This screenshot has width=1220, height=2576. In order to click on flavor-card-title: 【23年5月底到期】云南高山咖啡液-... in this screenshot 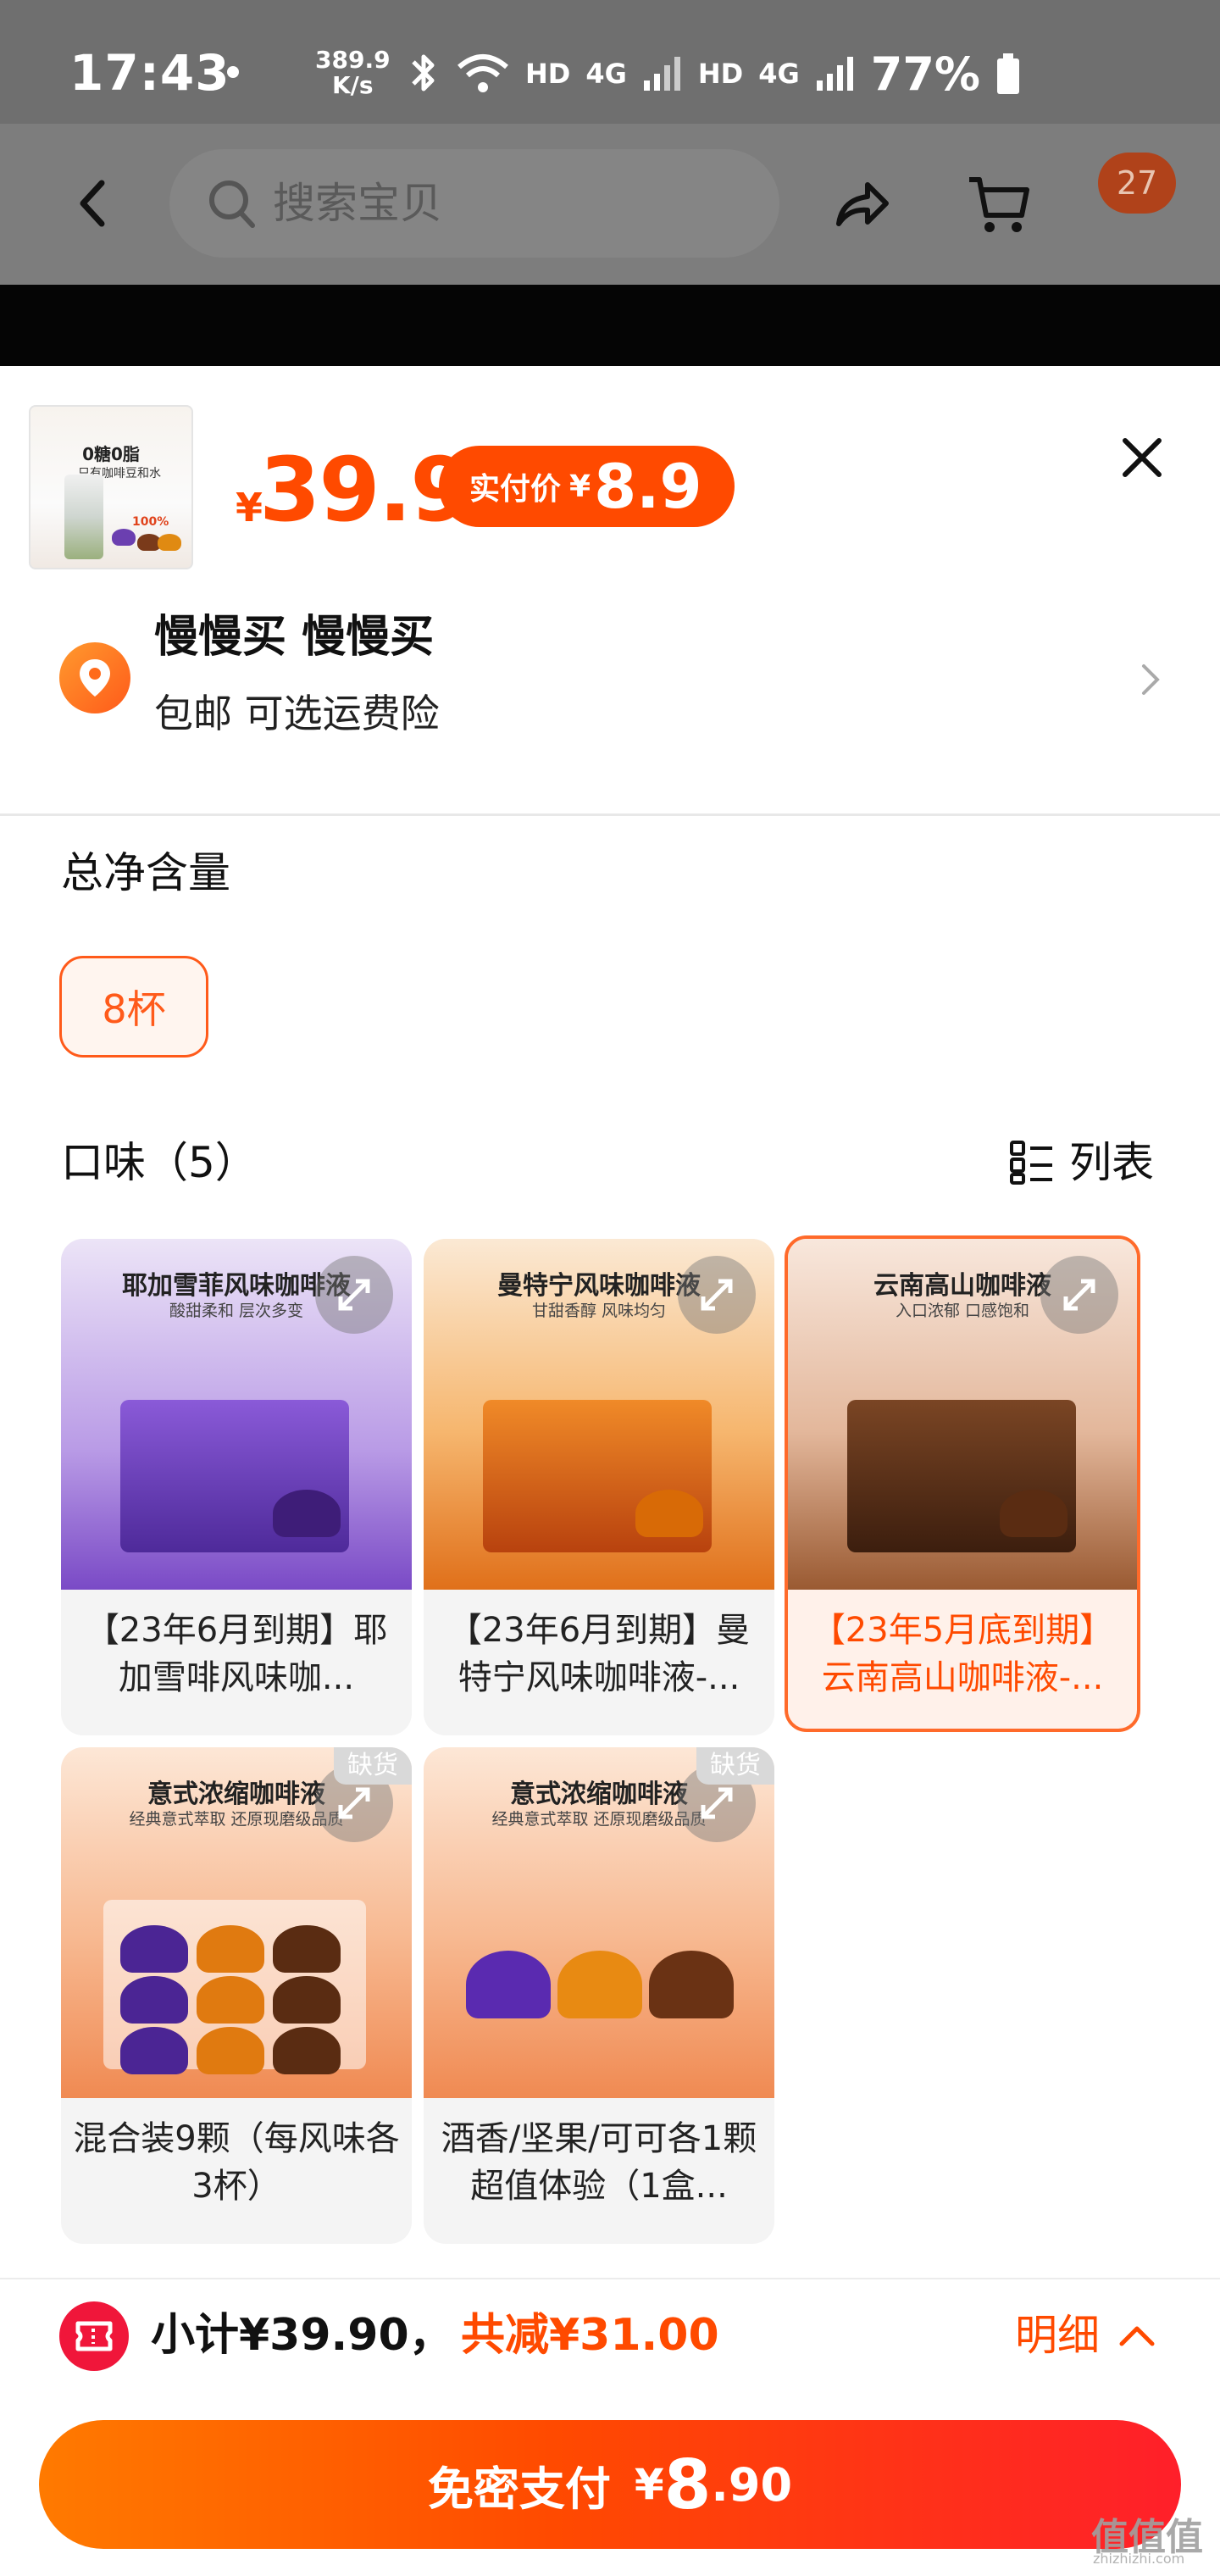, I will do `click(962, 1654)`.